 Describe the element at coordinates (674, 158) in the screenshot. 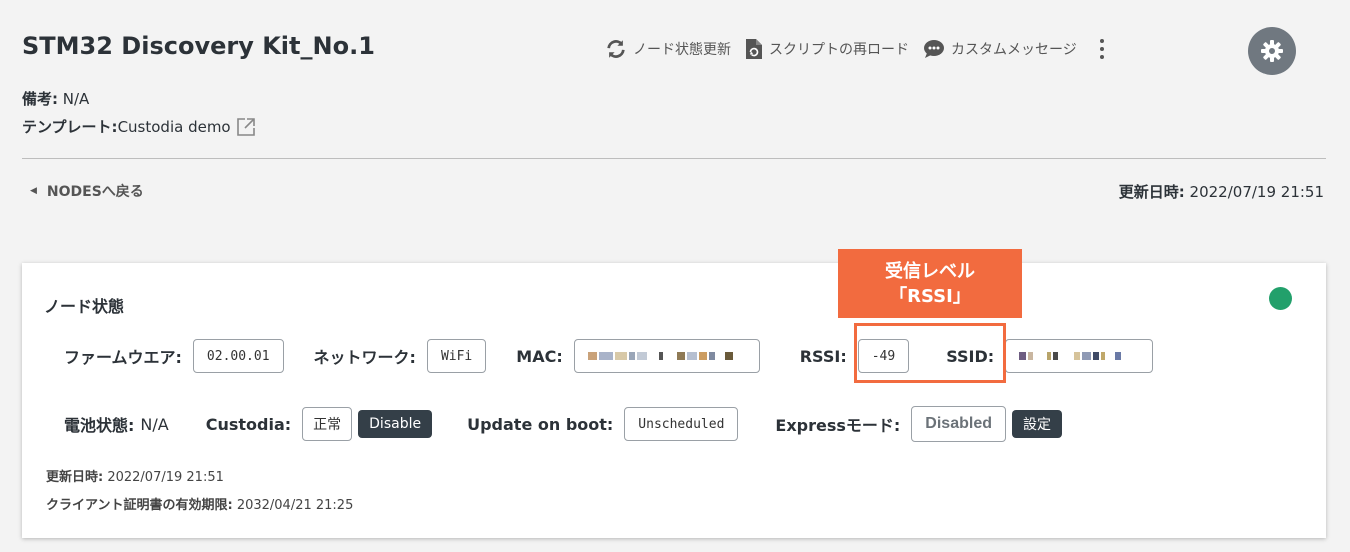

I see `header-divider` at that location.